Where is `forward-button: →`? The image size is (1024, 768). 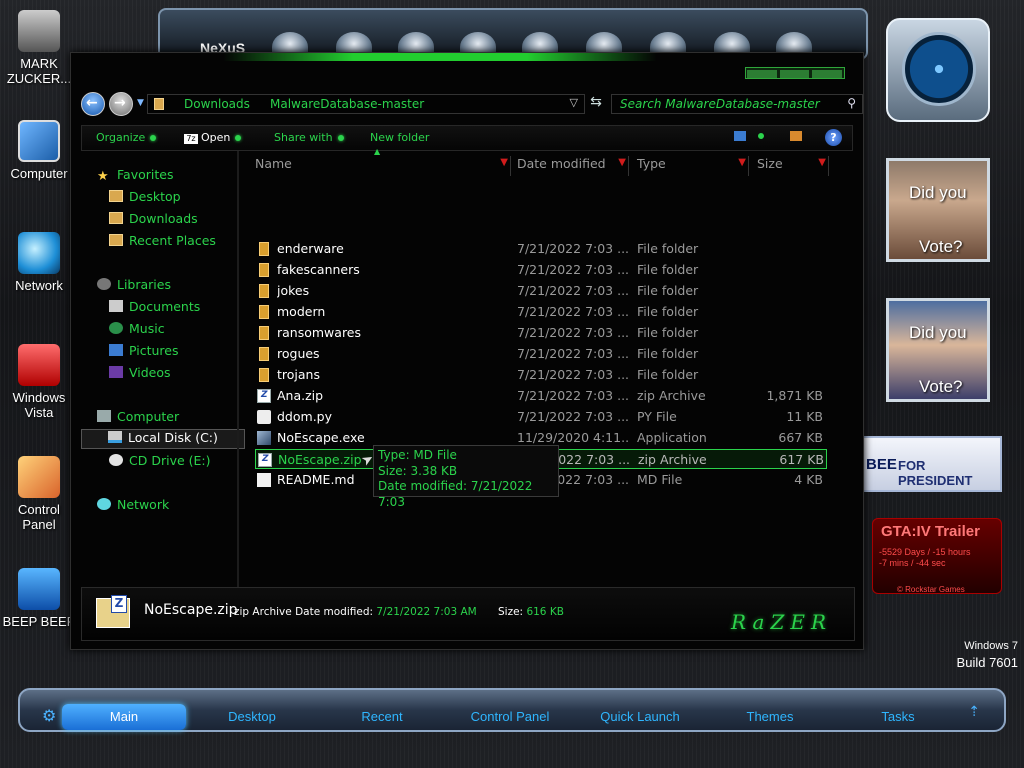
forward-button: → is located at coordinates (121, 104).